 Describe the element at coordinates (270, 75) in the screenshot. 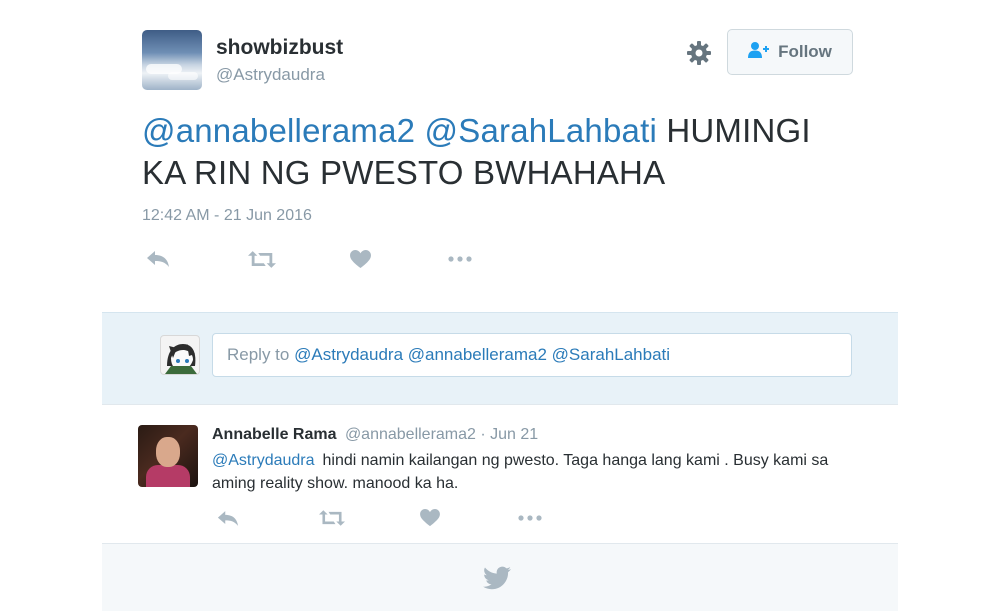

I see `user-handle: @Astrydaudra` at that location.